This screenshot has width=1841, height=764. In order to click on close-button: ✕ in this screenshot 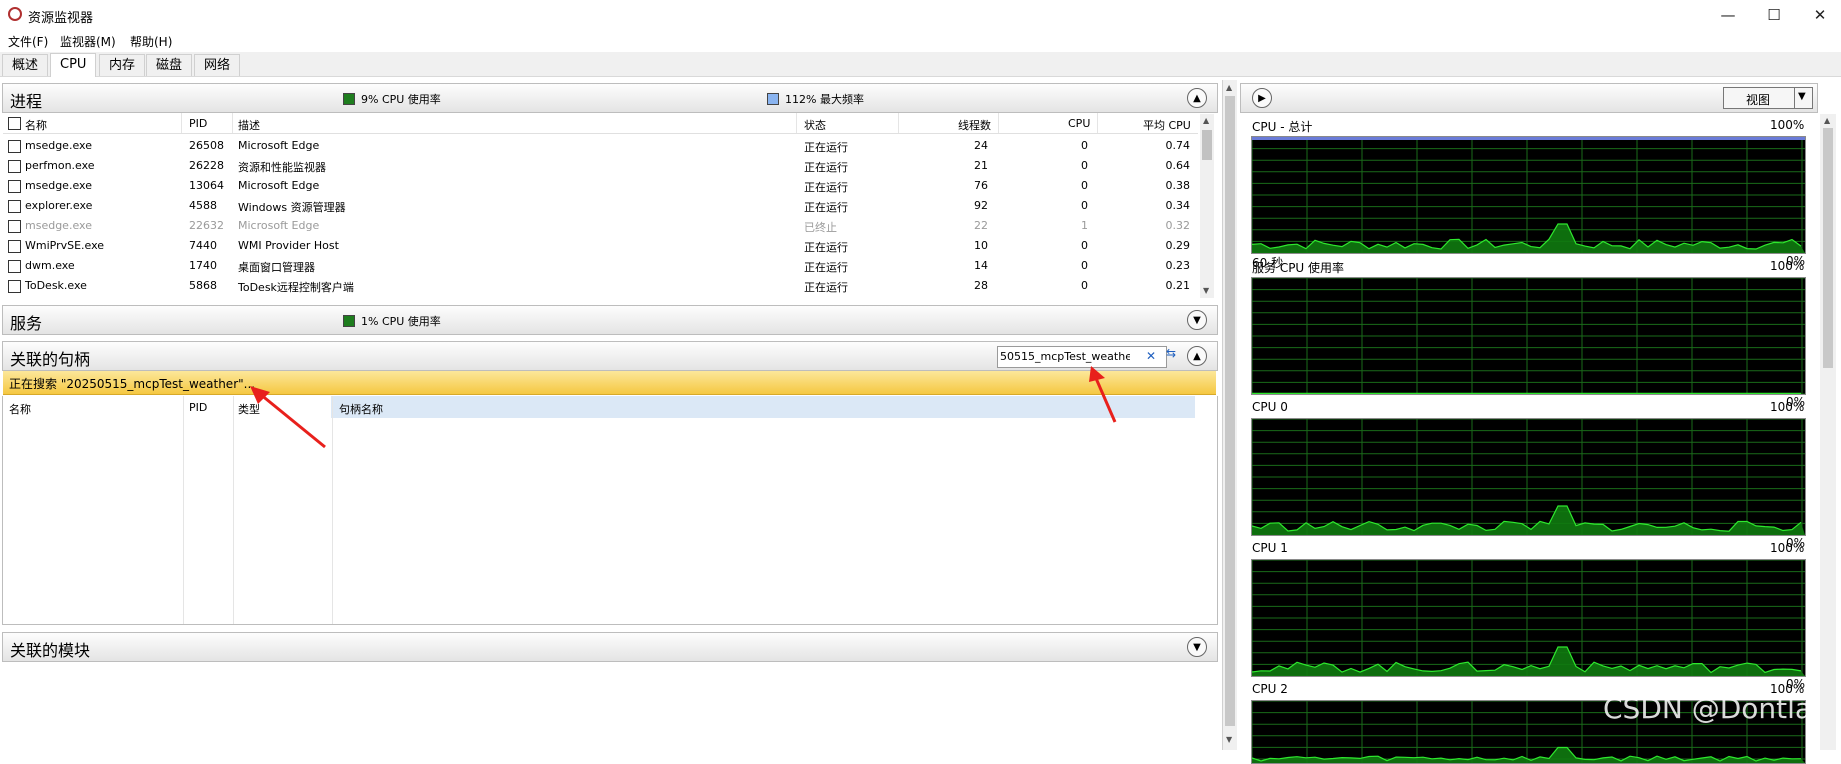, I will do `click(1819, 15)`.